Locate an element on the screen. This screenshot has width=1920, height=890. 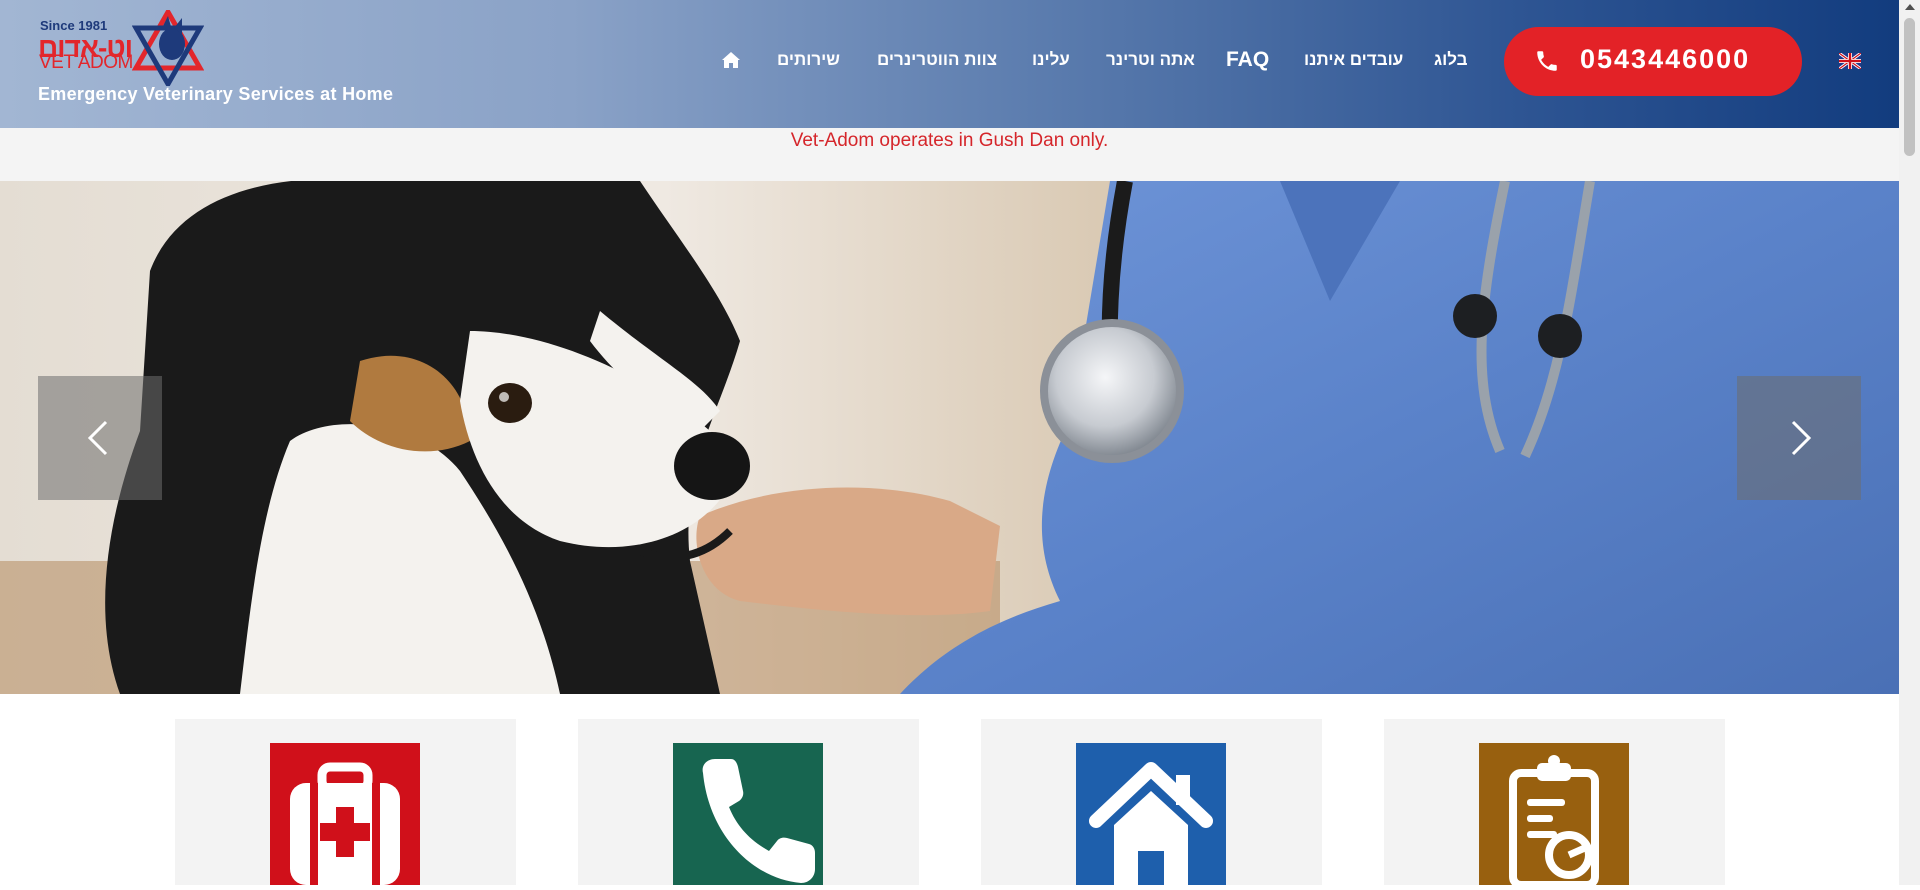
nav-item-faq: FAQ is located at coordinates (1247, 60).